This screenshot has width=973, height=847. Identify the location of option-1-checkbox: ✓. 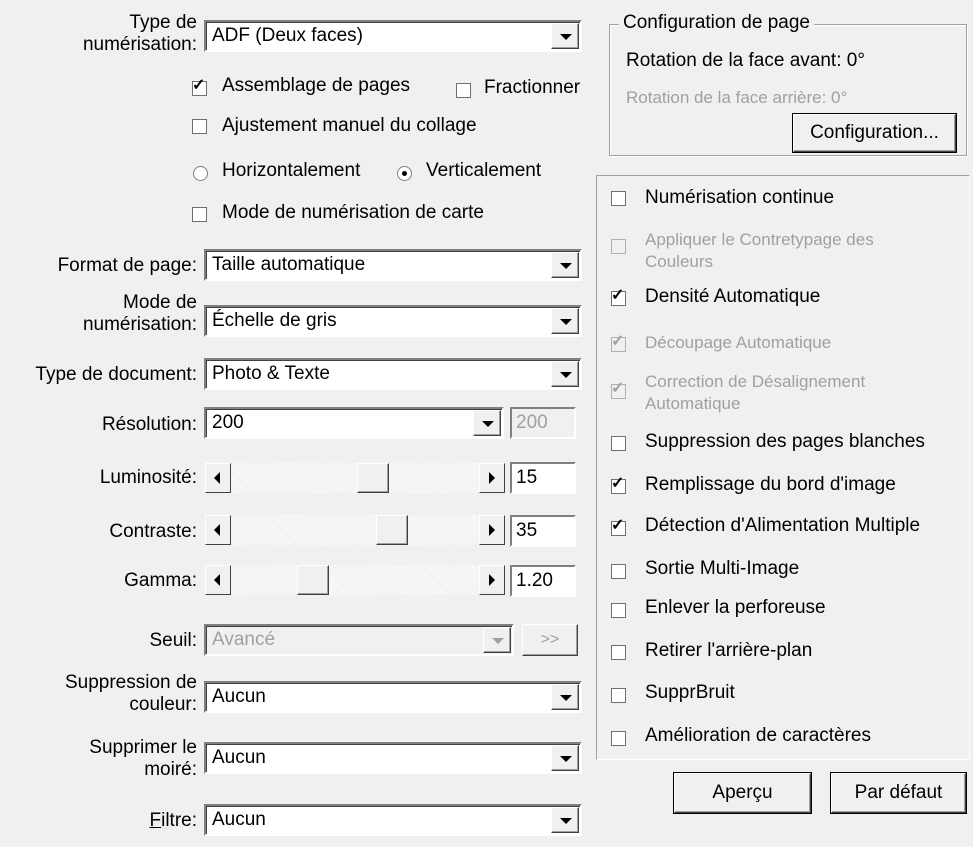
(618, 246).